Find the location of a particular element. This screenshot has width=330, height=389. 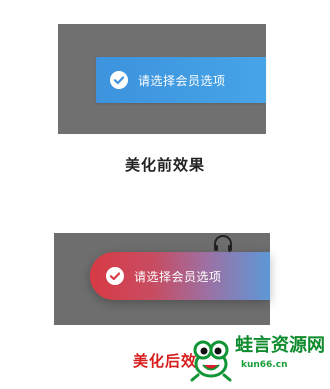

frog-logo-icon is located at coordinates (211, 361).